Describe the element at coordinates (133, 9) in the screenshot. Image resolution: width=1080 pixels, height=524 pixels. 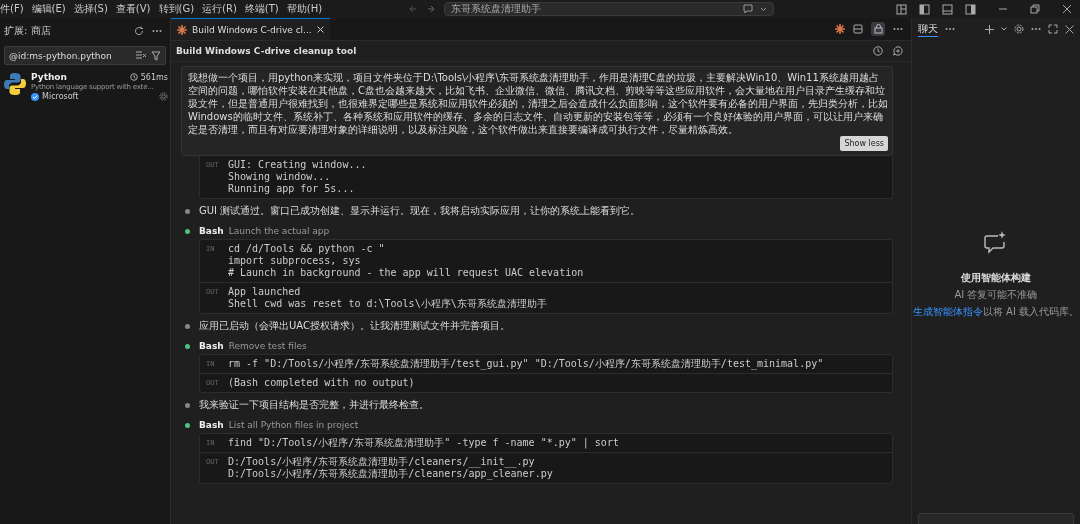
I see `menu-item: 查看(V)` at that location.